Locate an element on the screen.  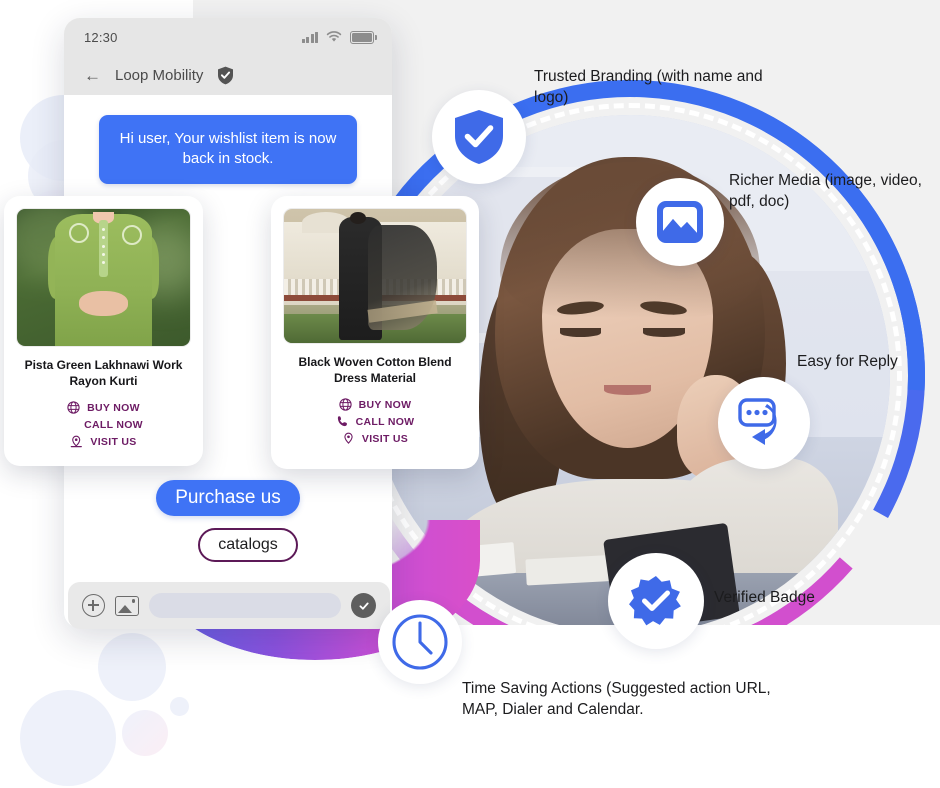
battery-icon is located at coordinates (363, 37).